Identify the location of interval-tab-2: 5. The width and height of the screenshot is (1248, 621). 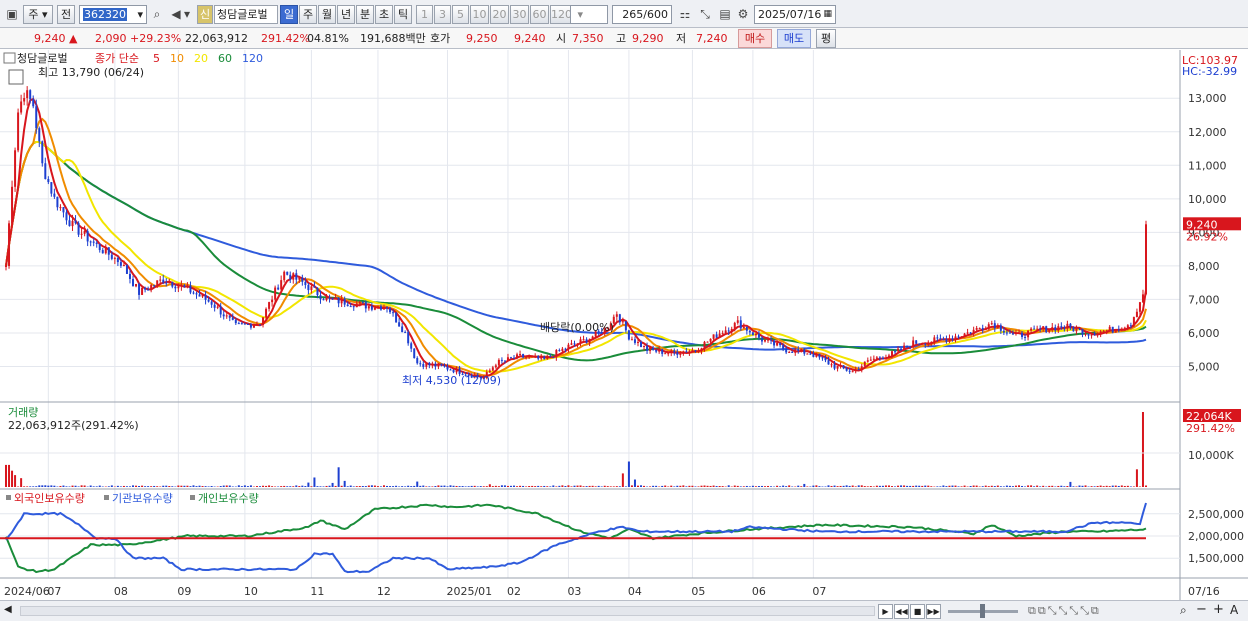
(460, 14).